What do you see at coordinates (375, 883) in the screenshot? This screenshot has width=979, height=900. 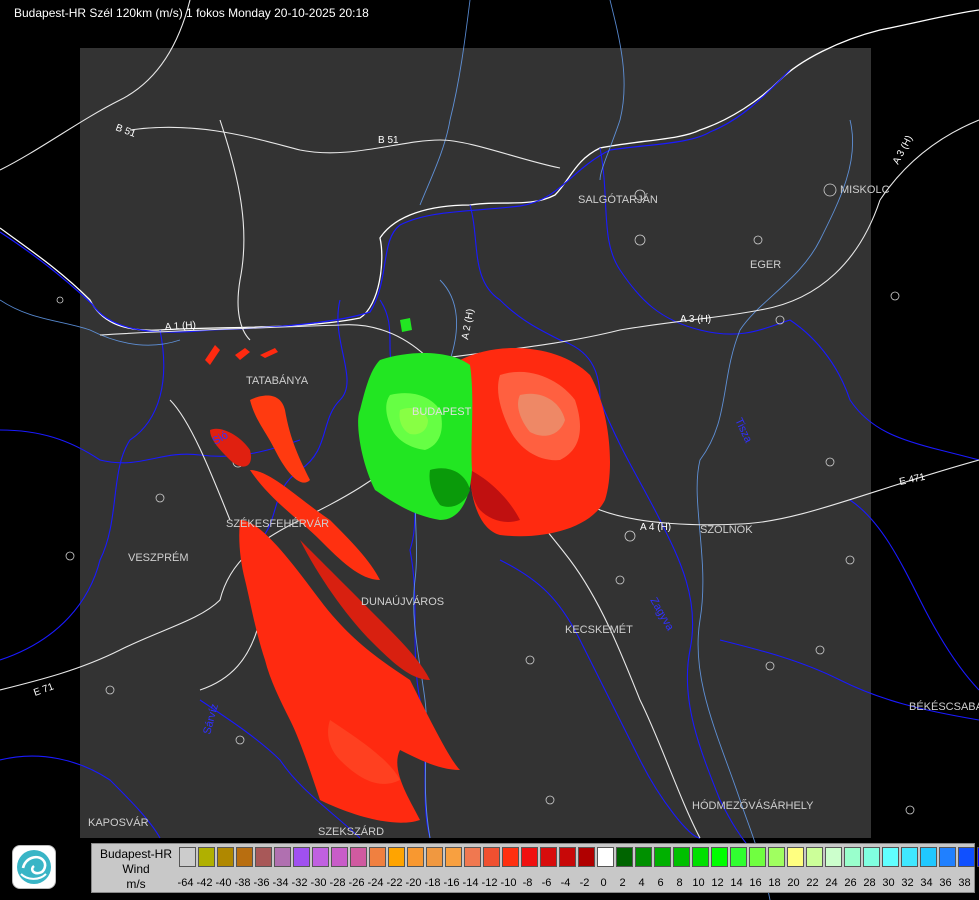 I see `legend-tick-label: -24` at bounding box center [375, 883].